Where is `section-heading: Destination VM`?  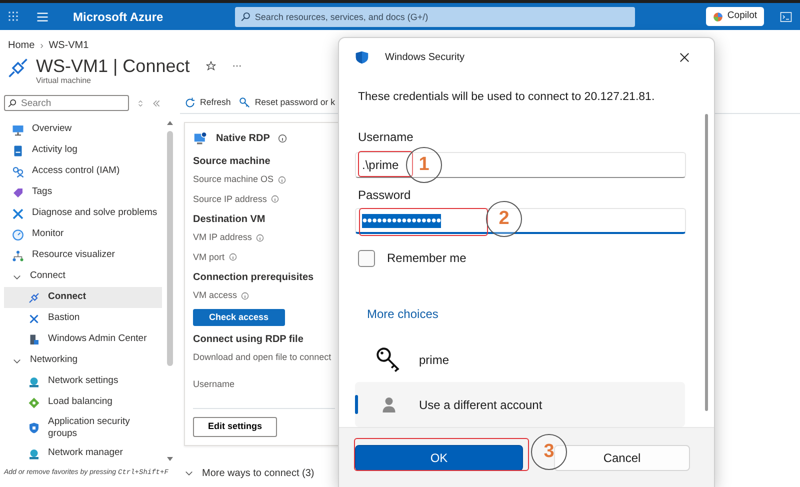 section-heading: Destination VM is located at coordinates (229, 220).